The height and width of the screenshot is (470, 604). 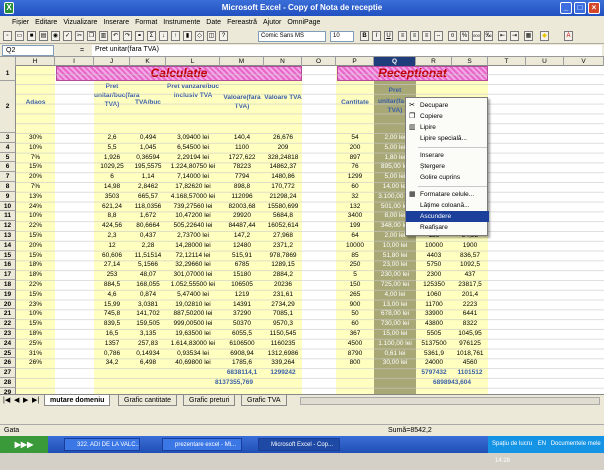 I want to click on cell-r: 10000, so click(x=434, y=246).